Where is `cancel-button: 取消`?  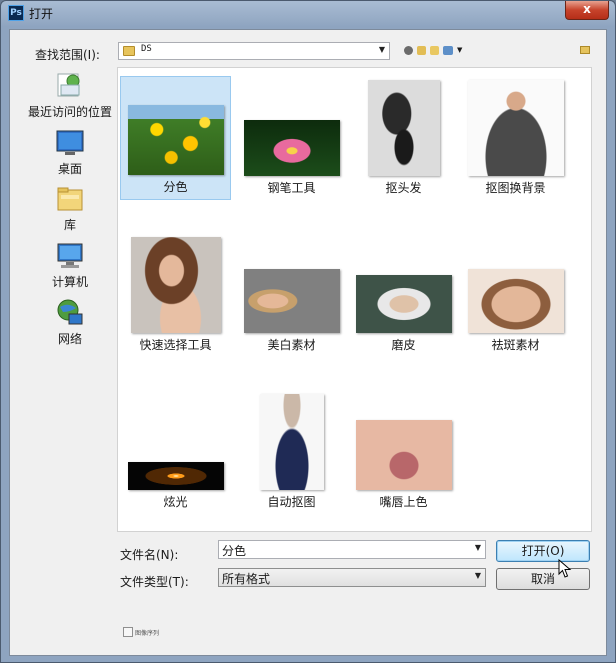 cancel-button: 取消 is located at coordinates (543, 579).